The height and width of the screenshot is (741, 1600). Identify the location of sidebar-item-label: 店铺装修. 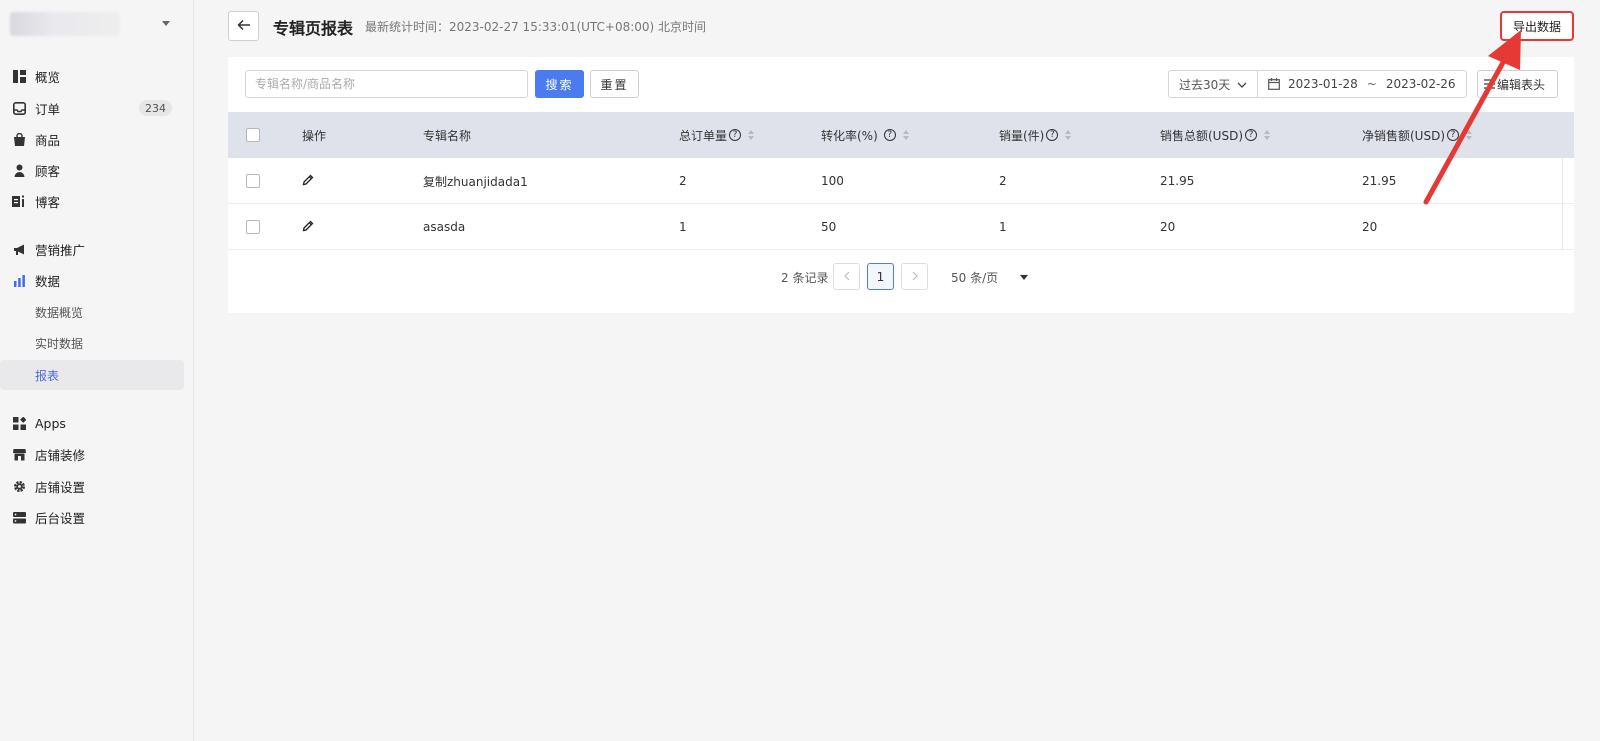
(60, 455).